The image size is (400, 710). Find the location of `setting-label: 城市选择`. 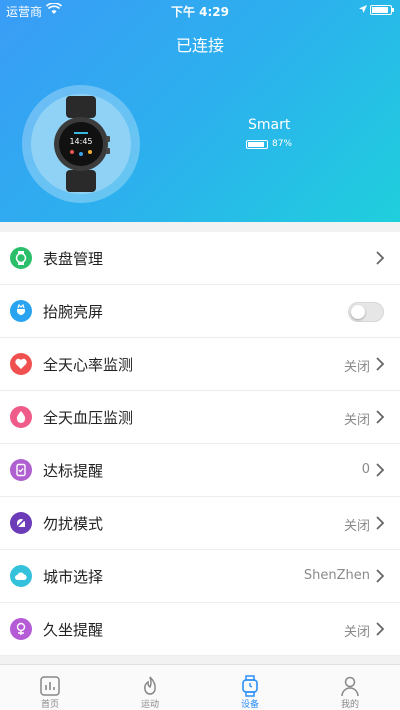

setting-label: 城市选择 is located at coordinates (73, 577).